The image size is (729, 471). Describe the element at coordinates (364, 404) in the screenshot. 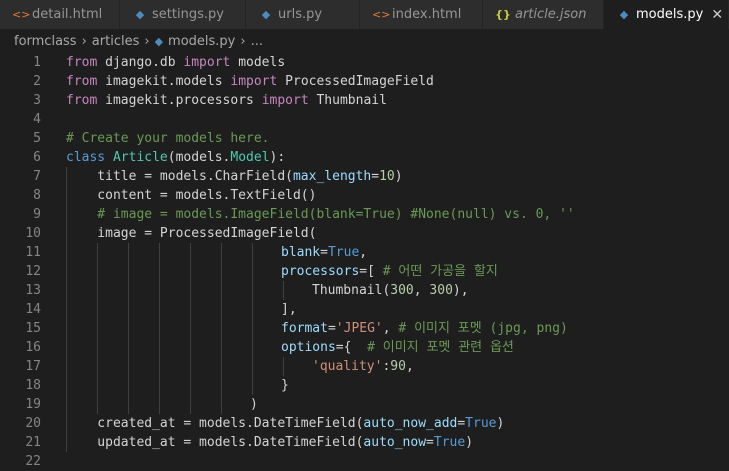

I see `code-line: 19 )` at that location.